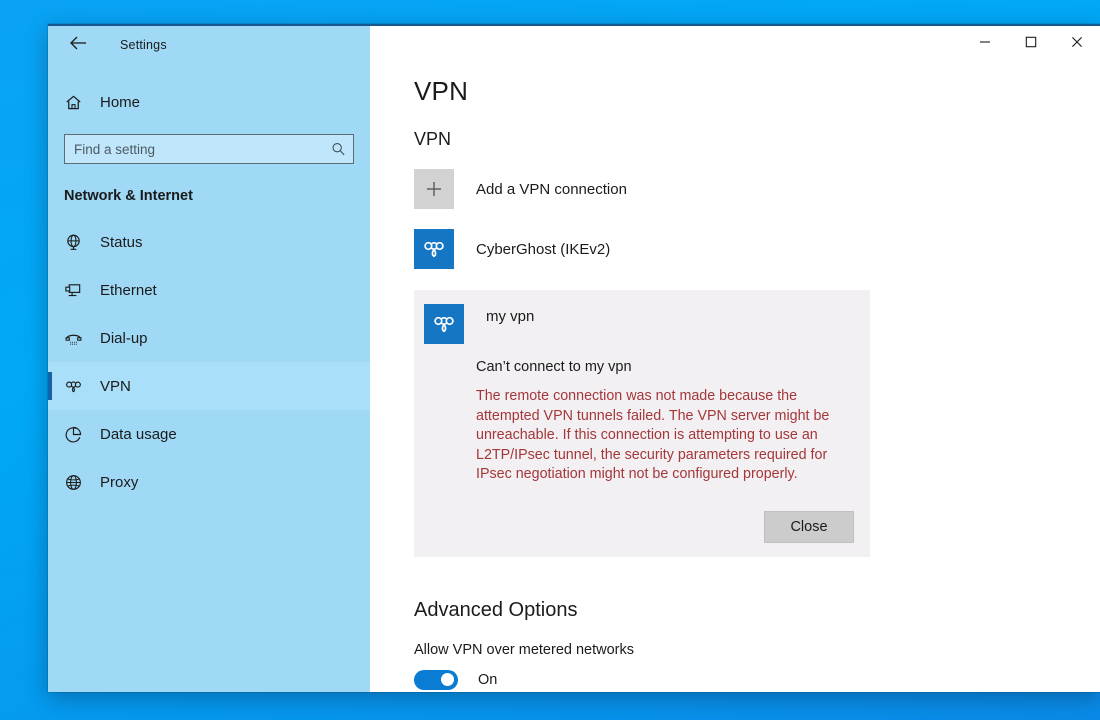 The height and width of the screenshot is (720, 1100). I want to click on close-icon, so click(1077, 44).